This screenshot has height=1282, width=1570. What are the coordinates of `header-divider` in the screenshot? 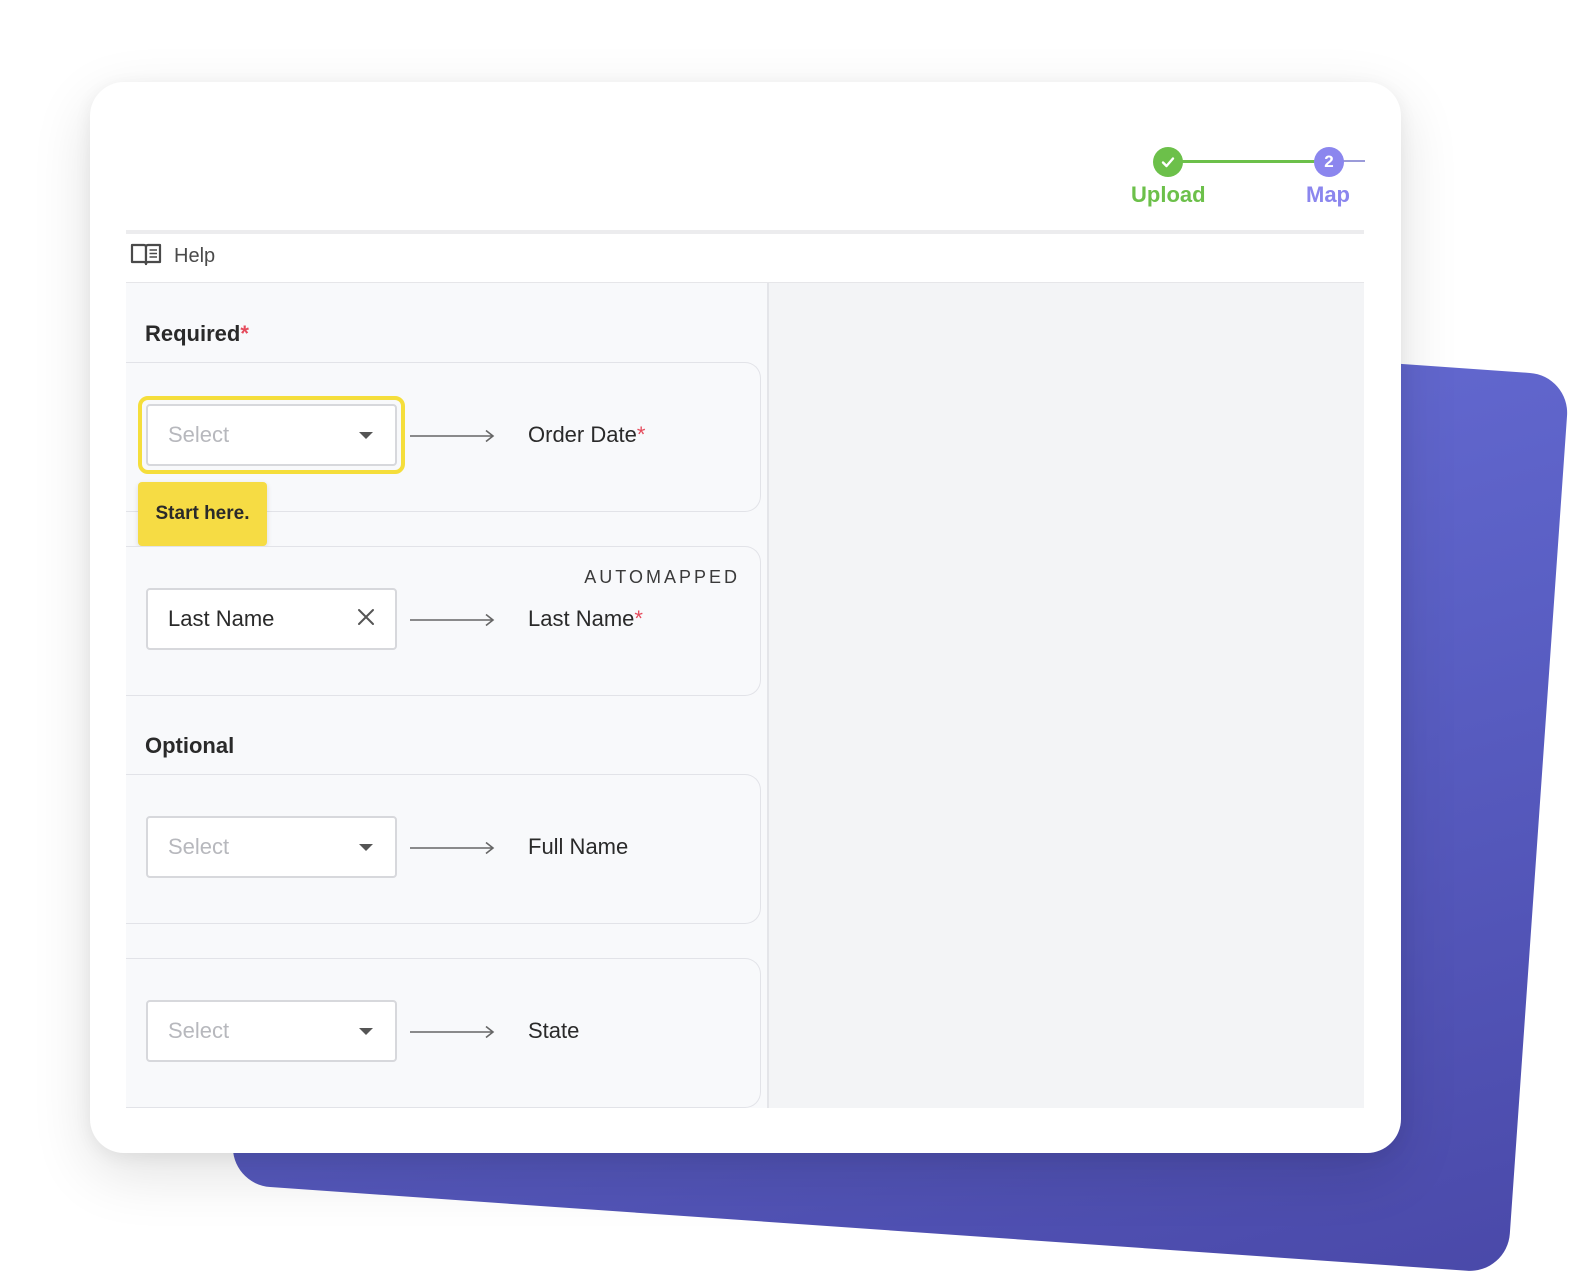 It's located at (745, 232).